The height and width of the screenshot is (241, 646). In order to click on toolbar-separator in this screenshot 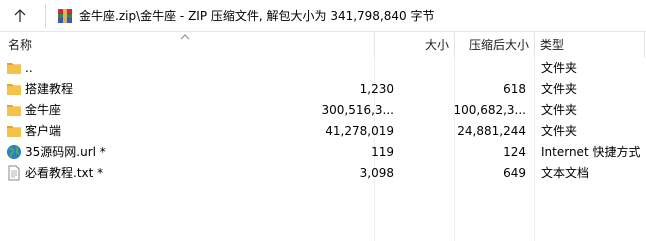, I will do `click(45, 16)`.